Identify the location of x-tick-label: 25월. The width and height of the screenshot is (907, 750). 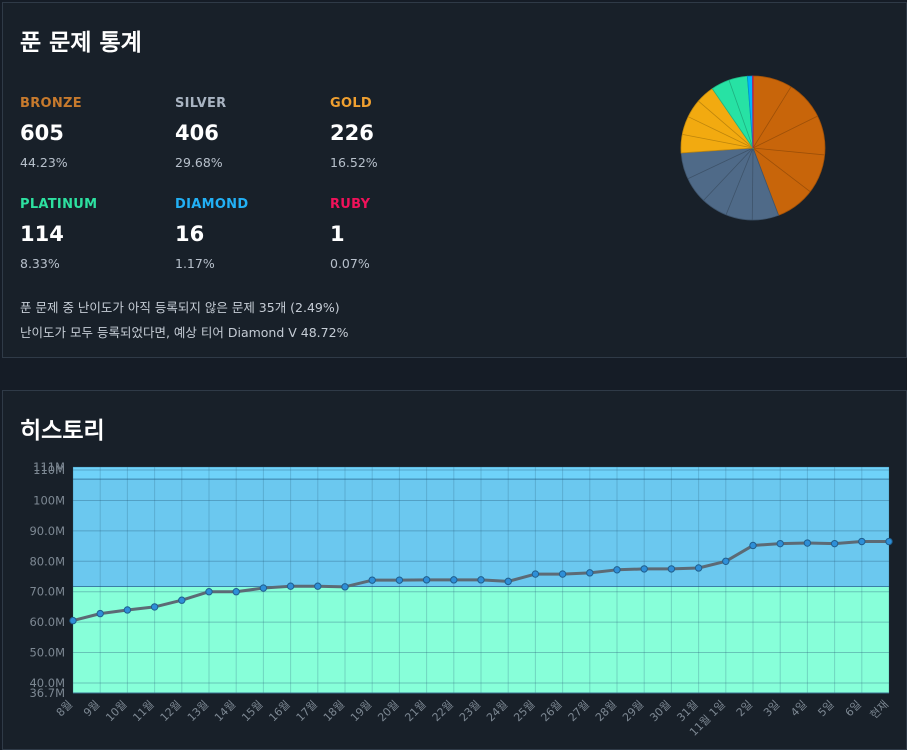
(524, 711).